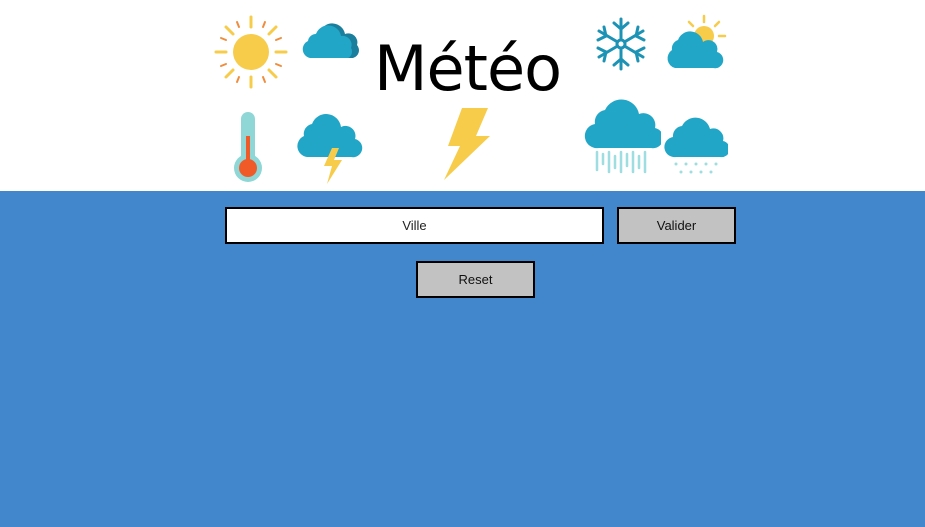  What do you see at coordinates (468, 68) in the screenshot?
I see `page-title: Météo` at bounding box center [468, 68].